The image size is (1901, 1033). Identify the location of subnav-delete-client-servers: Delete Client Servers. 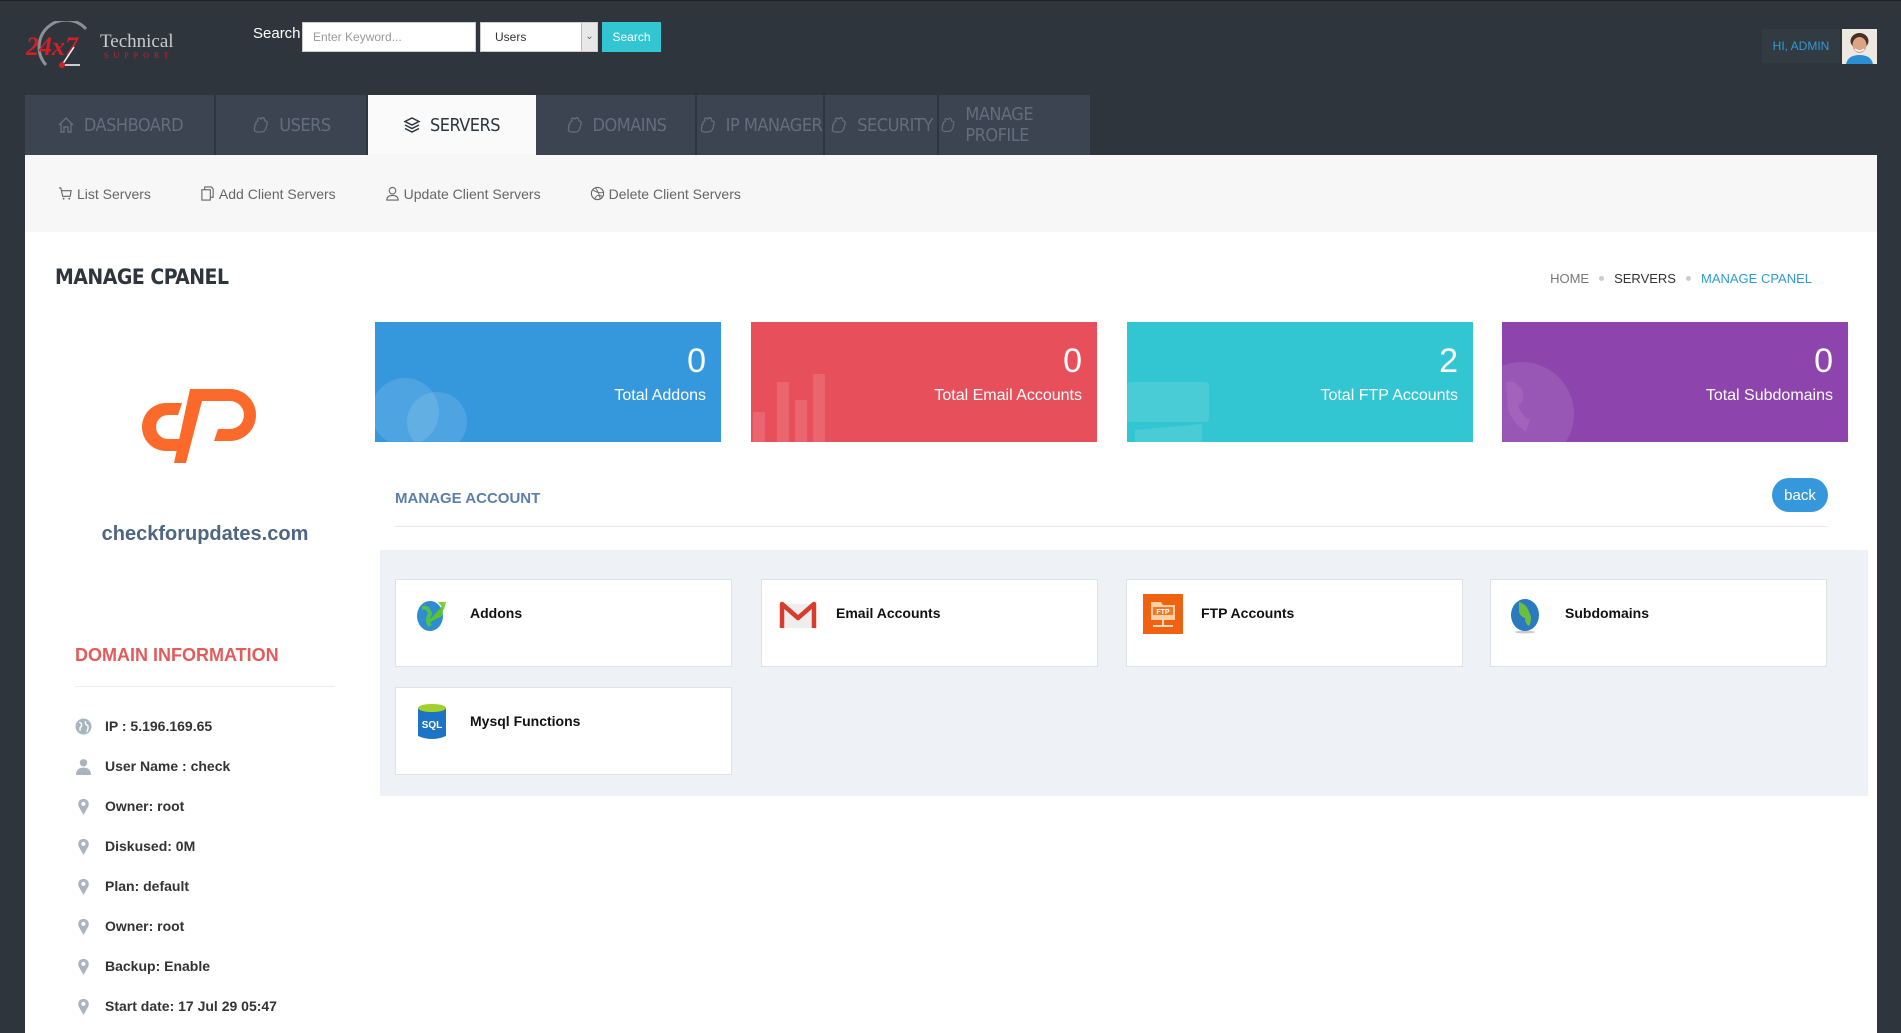
(665, 194).